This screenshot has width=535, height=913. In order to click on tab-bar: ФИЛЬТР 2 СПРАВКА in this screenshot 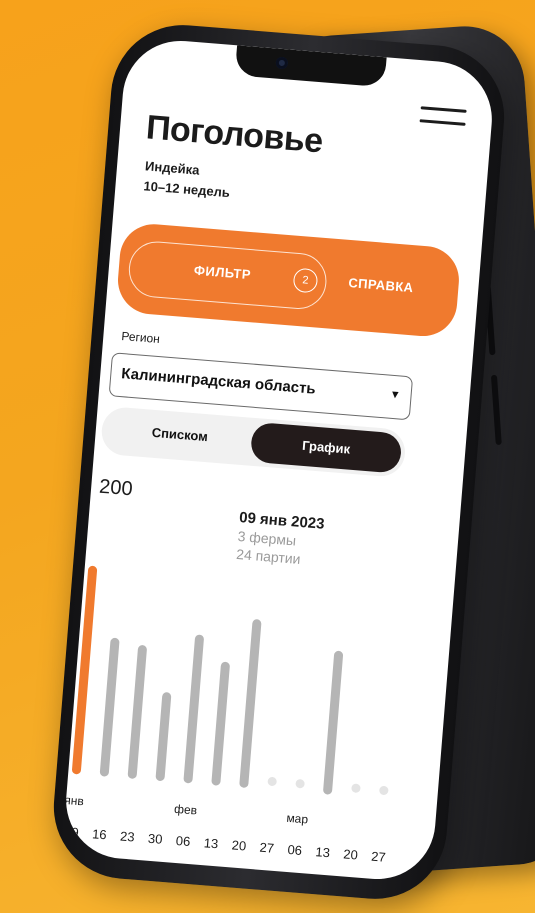, I will do `click(288, 280)`.